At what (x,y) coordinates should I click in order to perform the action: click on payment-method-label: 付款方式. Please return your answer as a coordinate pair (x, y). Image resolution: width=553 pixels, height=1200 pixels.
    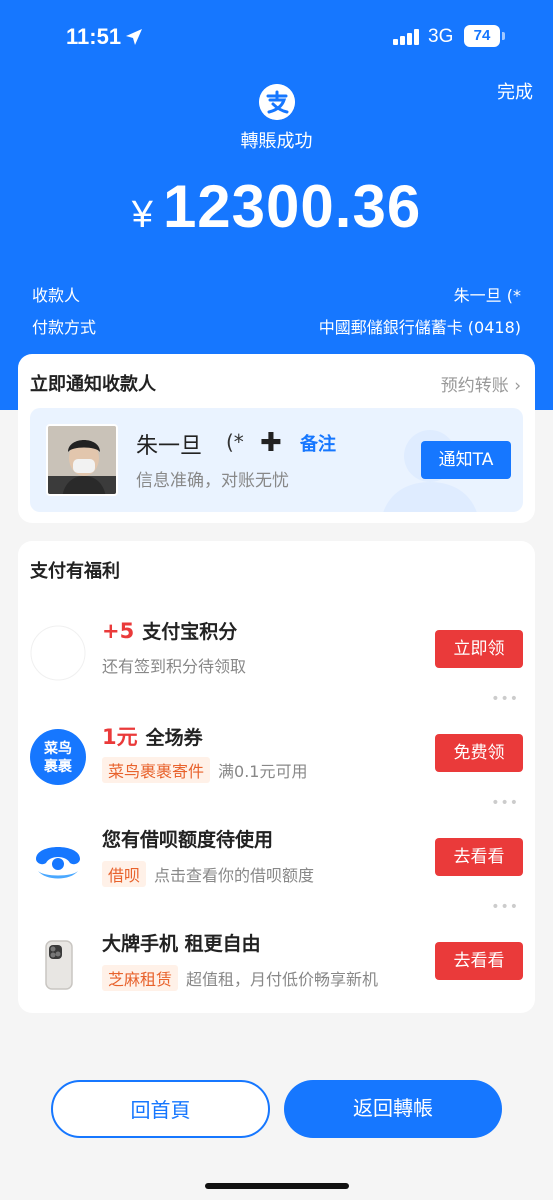
    Looking at the image, I should click on (64, 327).